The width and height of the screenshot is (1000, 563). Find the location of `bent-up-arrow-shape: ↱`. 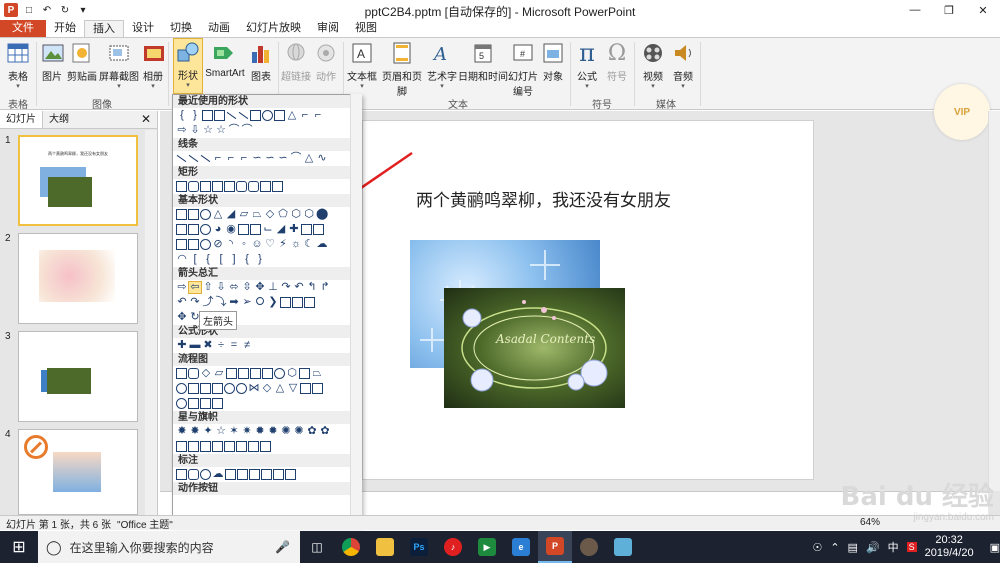

bent-up-arrow-shape: ↱ is located at coordinates (325, 287).